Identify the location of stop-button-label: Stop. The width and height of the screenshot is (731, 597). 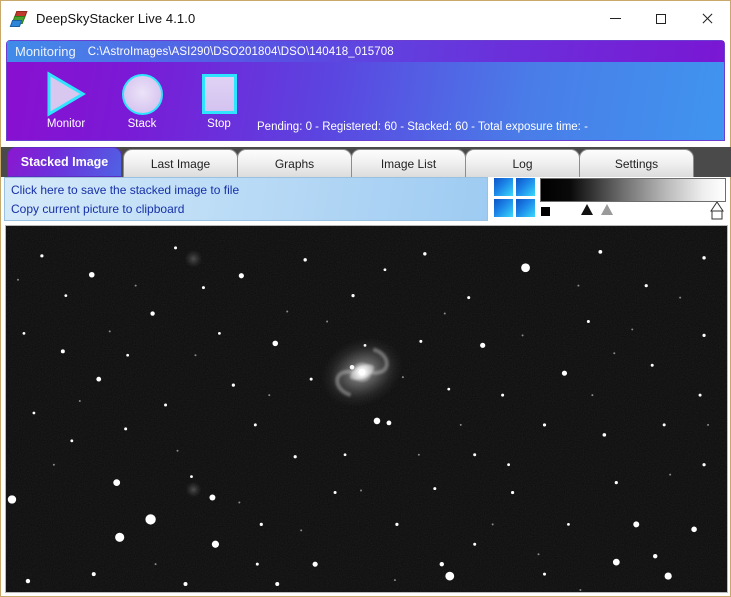
(219, 124).